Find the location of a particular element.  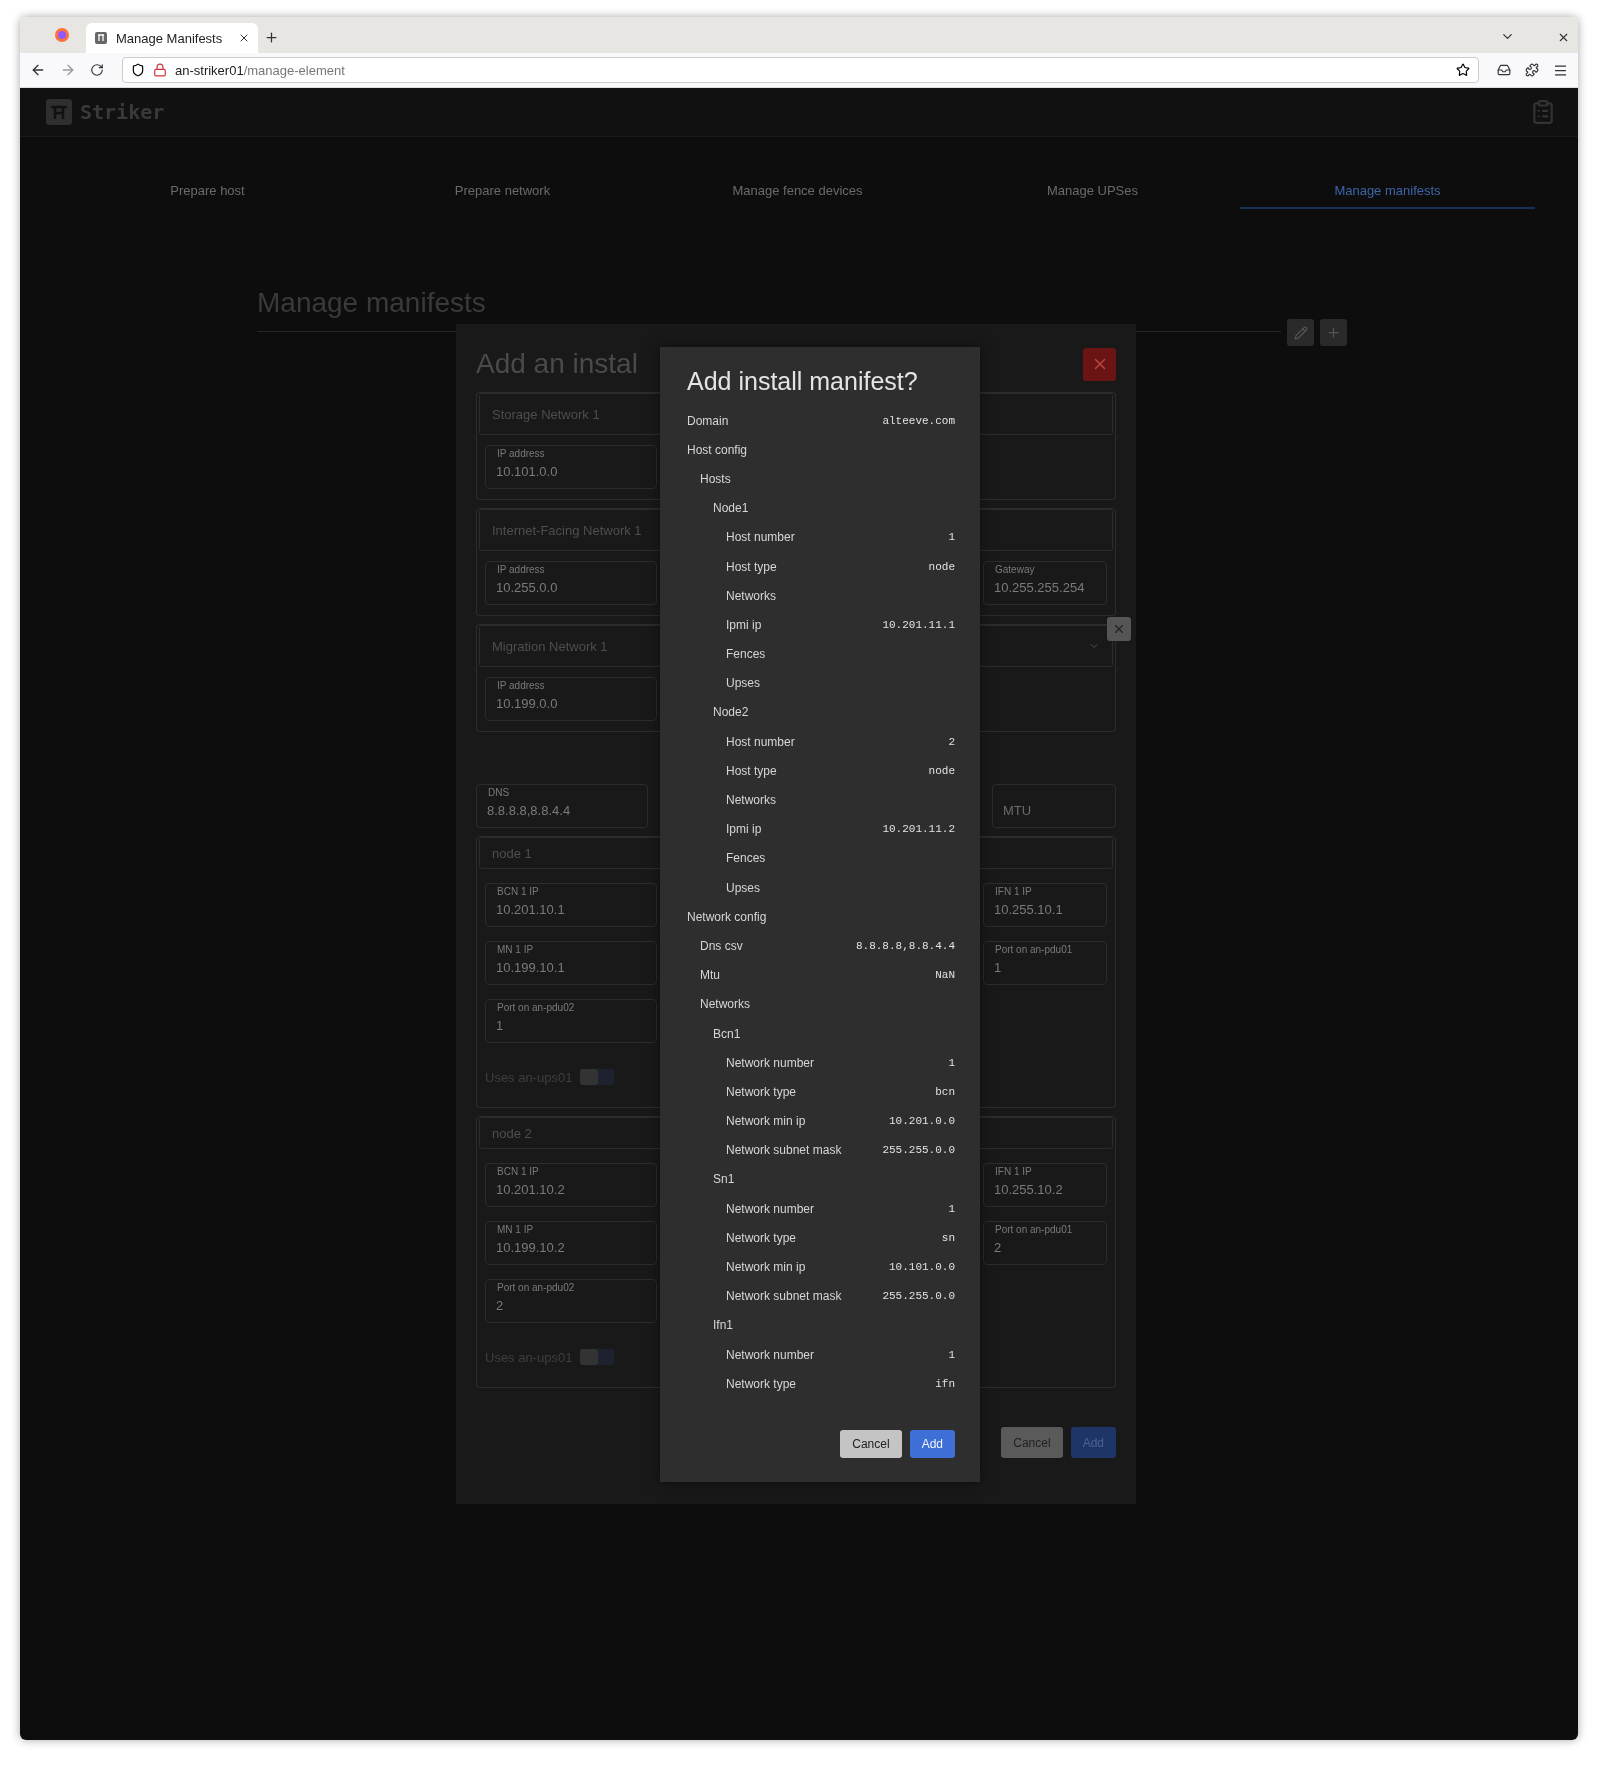

entry-value: 10.101.0.0 is located at coordinates (922, 1267).